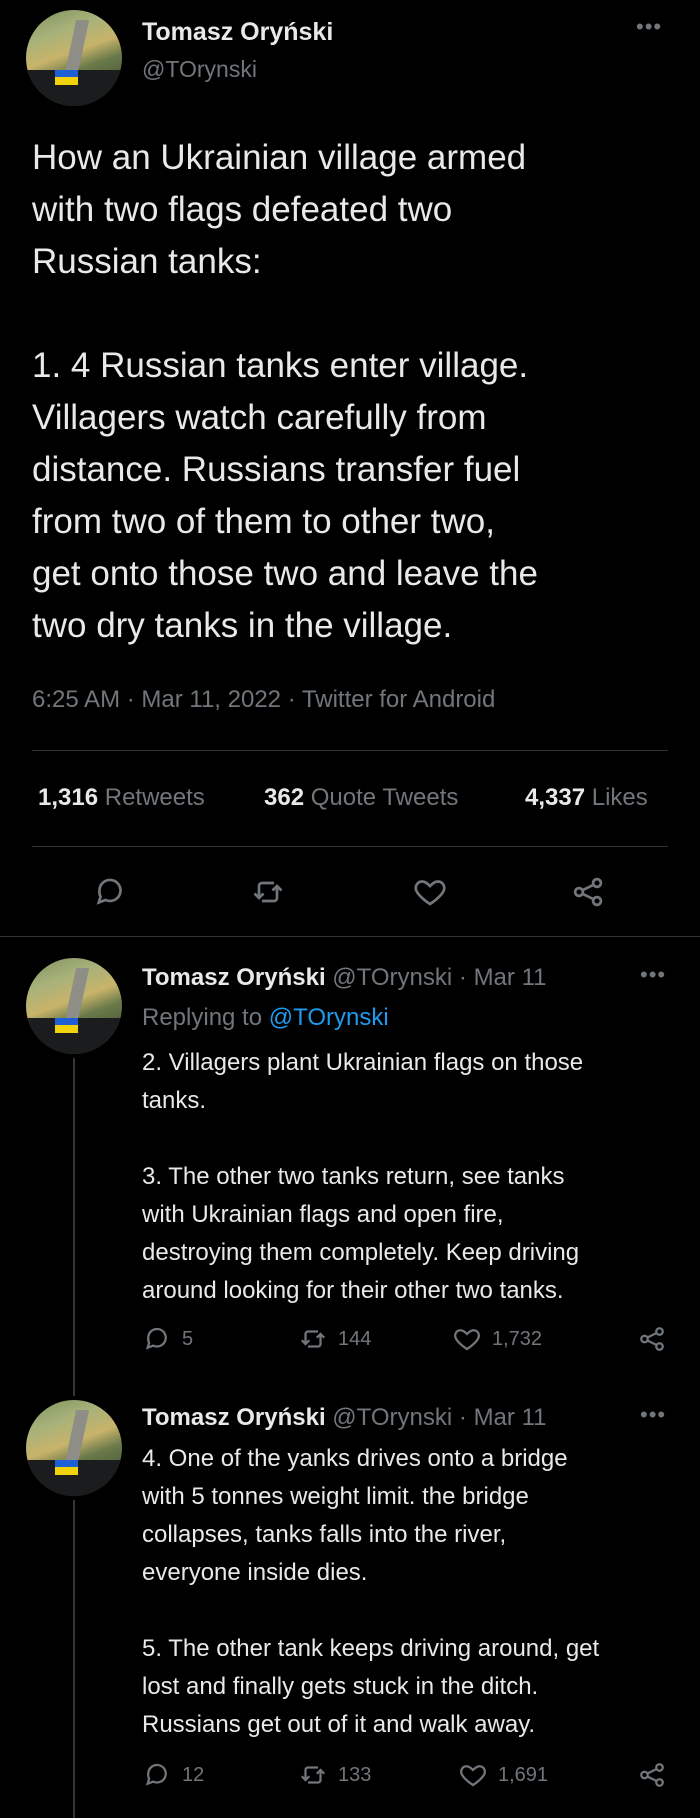 The height and width of the screenshot is (1818, 700). I want to click on likes-stat: 4,337 Likes, so click(586, 798).